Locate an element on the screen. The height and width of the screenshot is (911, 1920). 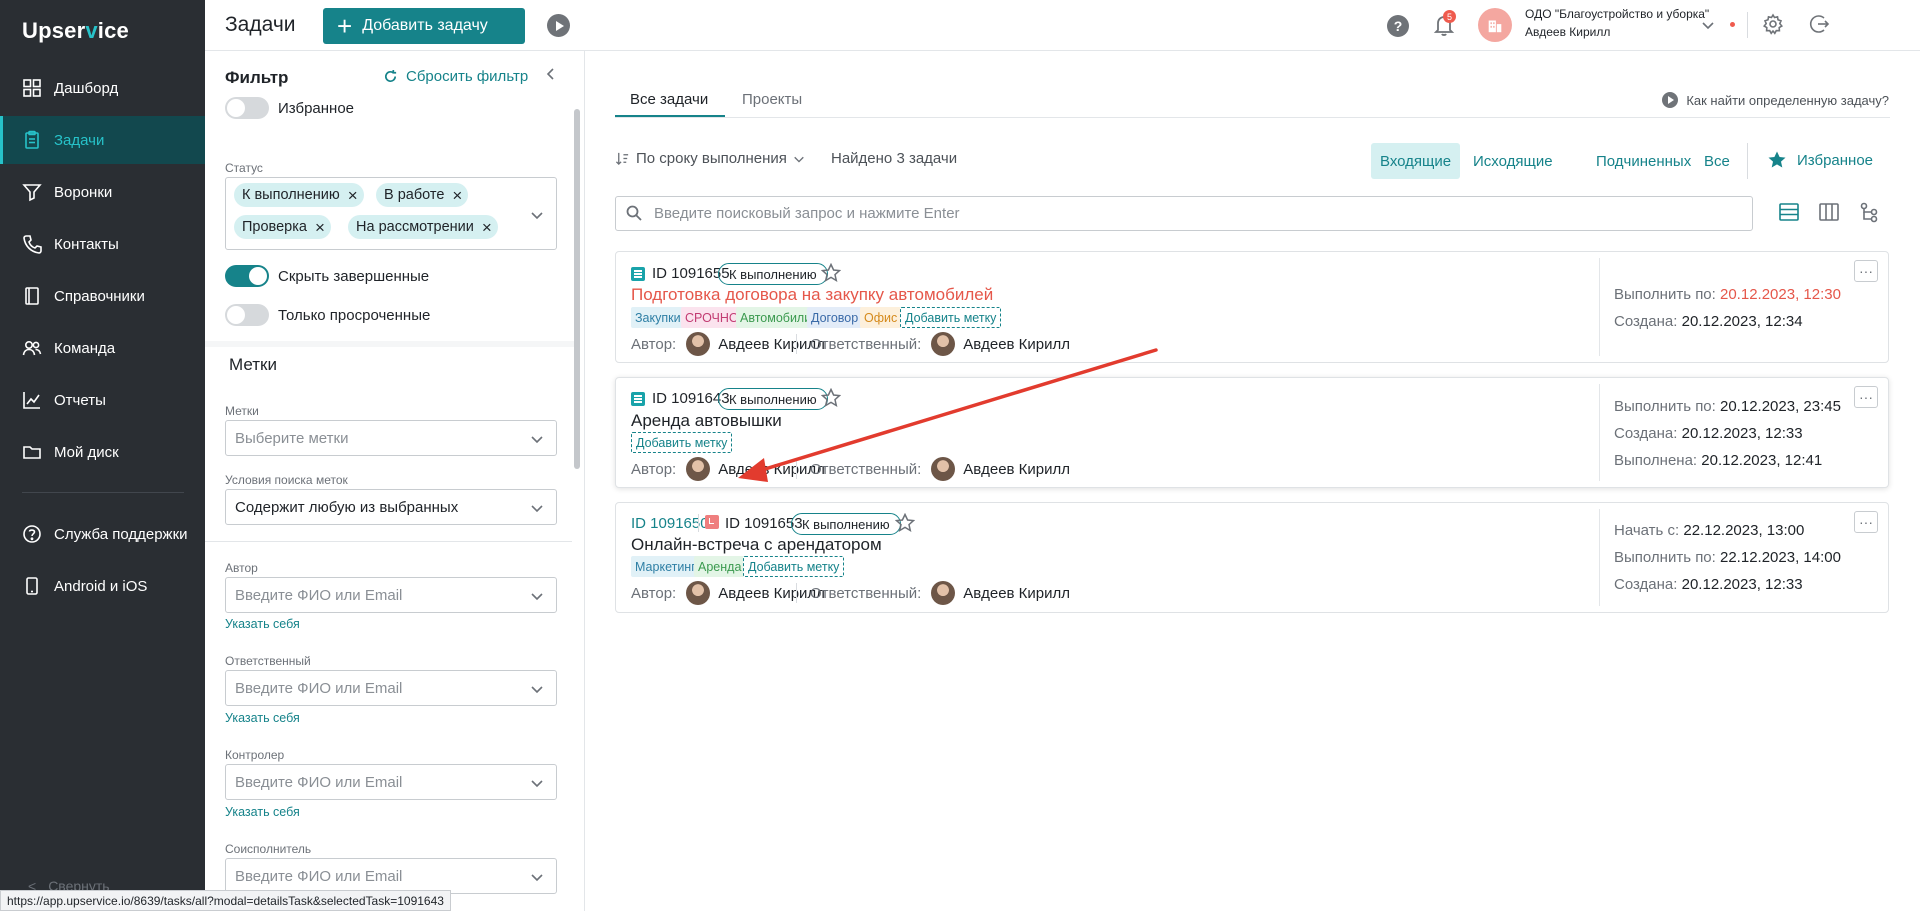
nav-item-dashboard: Дашборд is located at coordinates (102, 88).